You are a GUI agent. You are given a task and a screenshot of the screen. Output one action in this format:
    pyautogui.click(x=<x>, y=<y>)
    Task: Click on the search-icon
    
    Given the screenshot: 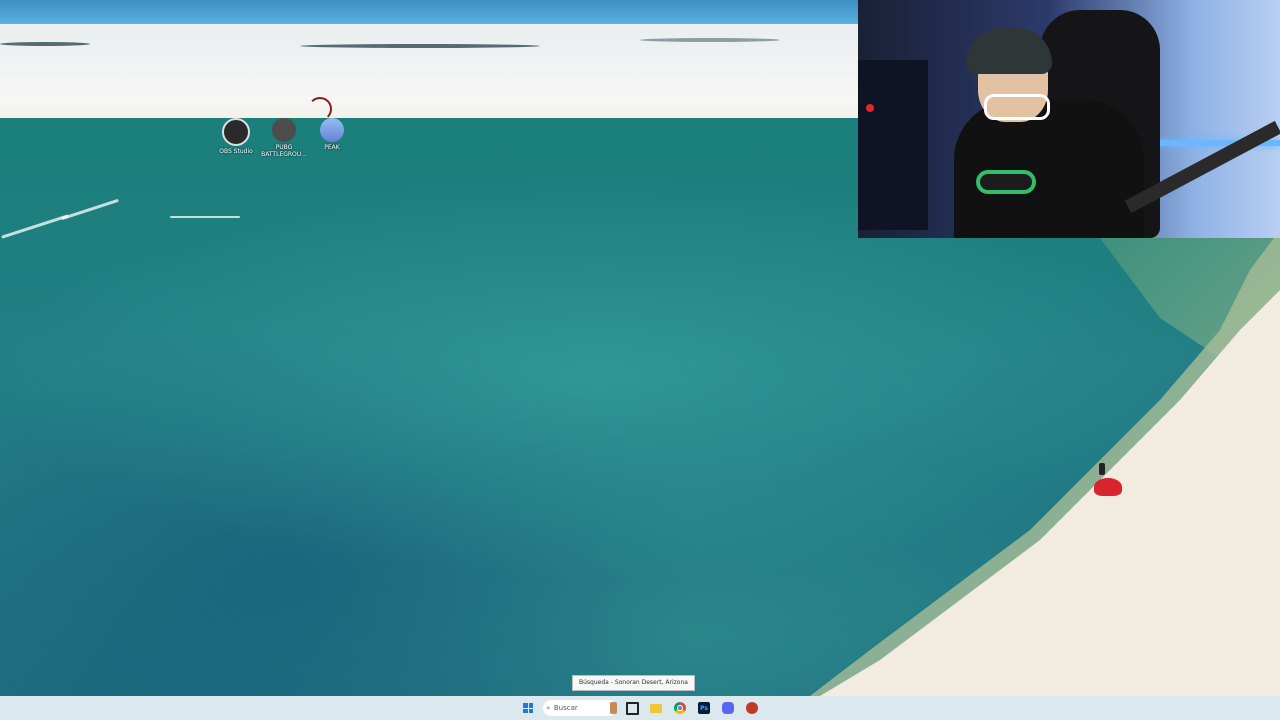 What is the action you would take?
    pyautogui.click(x=548, y=708)
    